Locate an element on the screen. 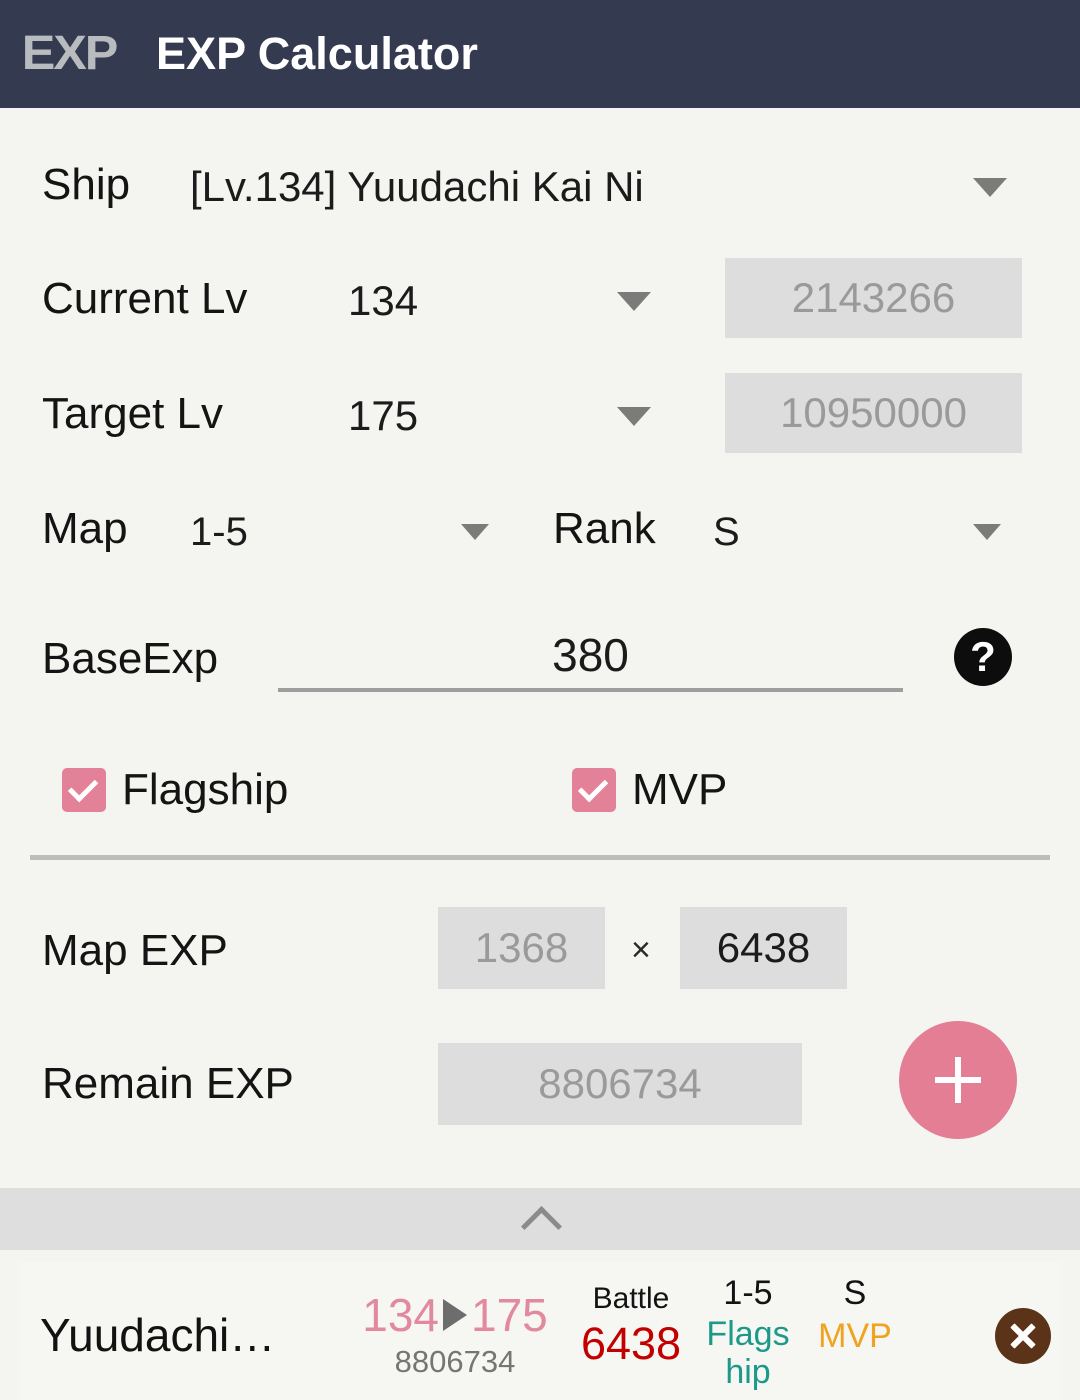  map-exp-label: Map EXP is located at coordinates (135, 950).